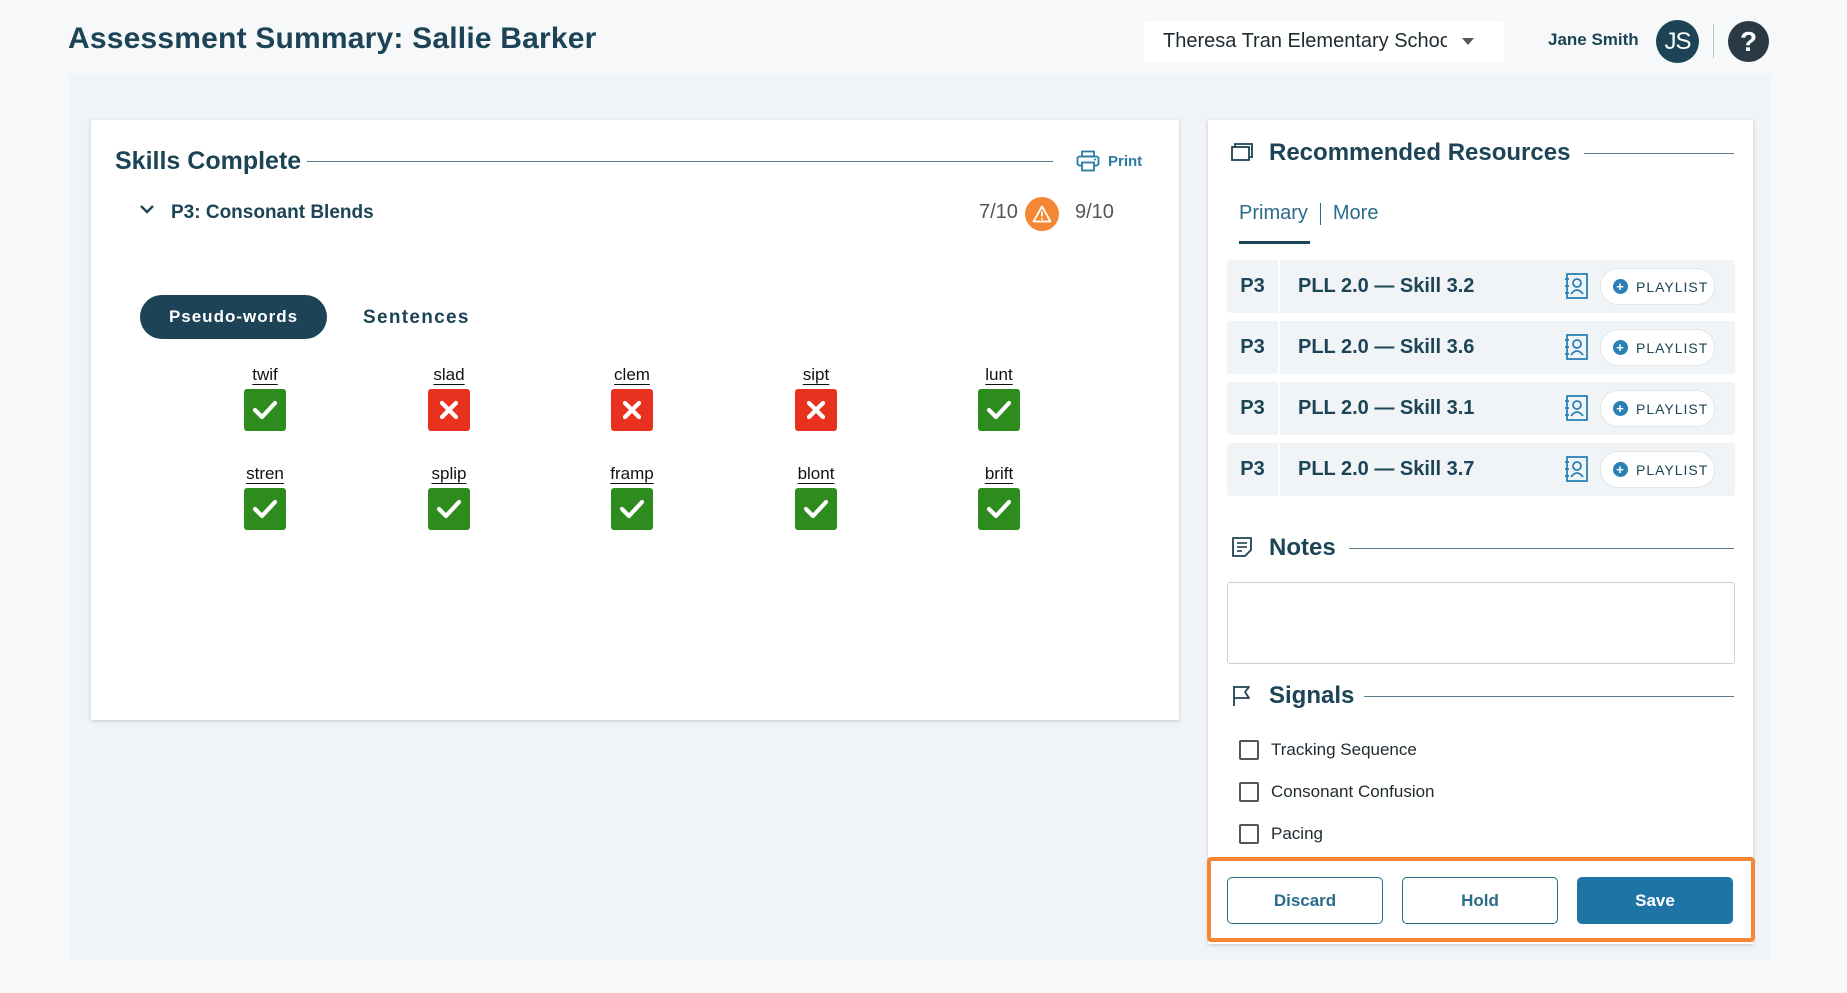 The image size is (1847, 993). I want to click on score-first: 7/10, so click(998, 212).